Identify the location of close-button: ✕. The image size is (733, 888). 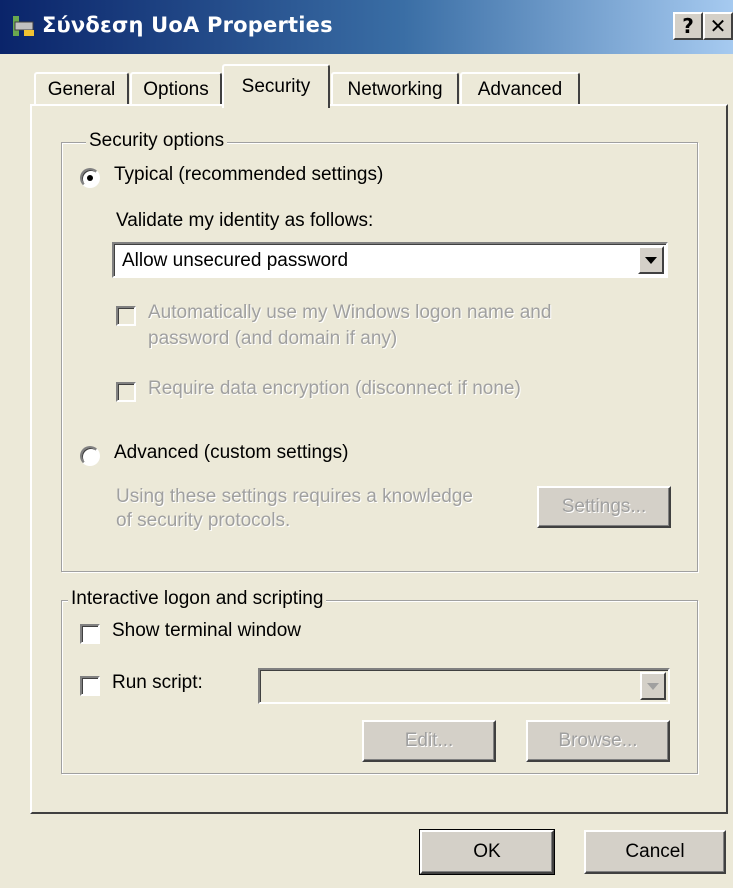
(718, 26).